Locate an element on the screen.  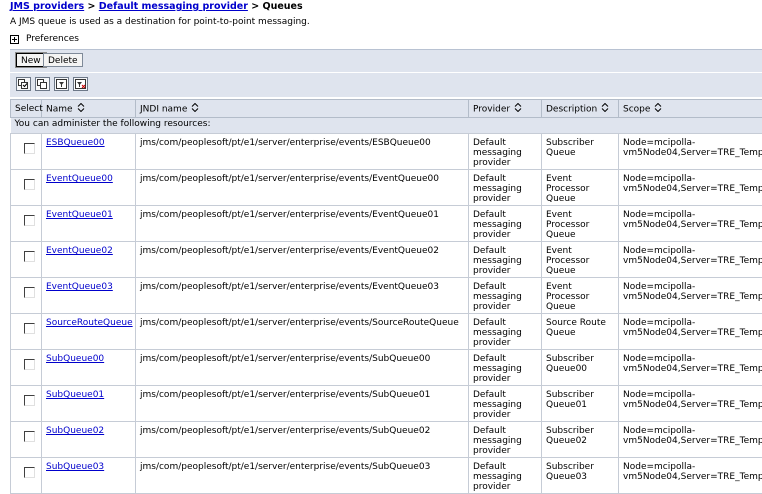
show-filter-icon is located at coordinates (61, 84).